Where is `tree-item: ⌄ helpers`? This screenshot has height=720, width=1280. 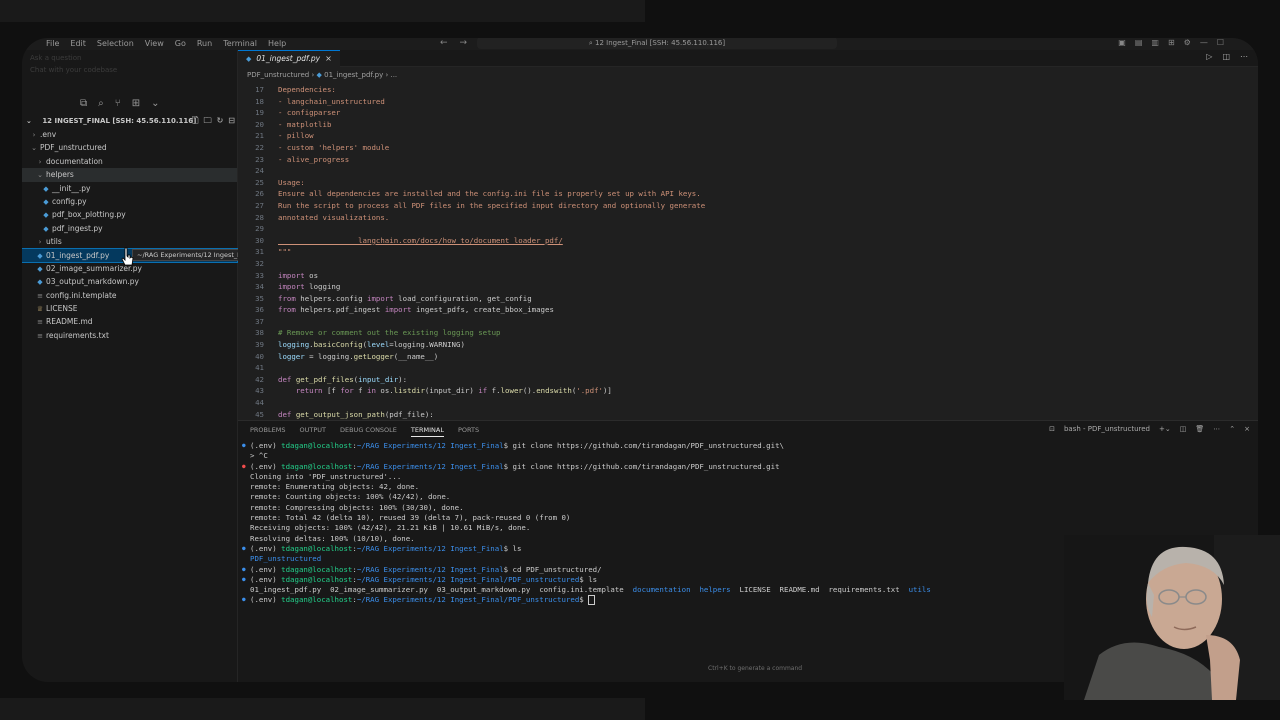
tree-item: ⌄ helpers is located at coordinates (129, 175).